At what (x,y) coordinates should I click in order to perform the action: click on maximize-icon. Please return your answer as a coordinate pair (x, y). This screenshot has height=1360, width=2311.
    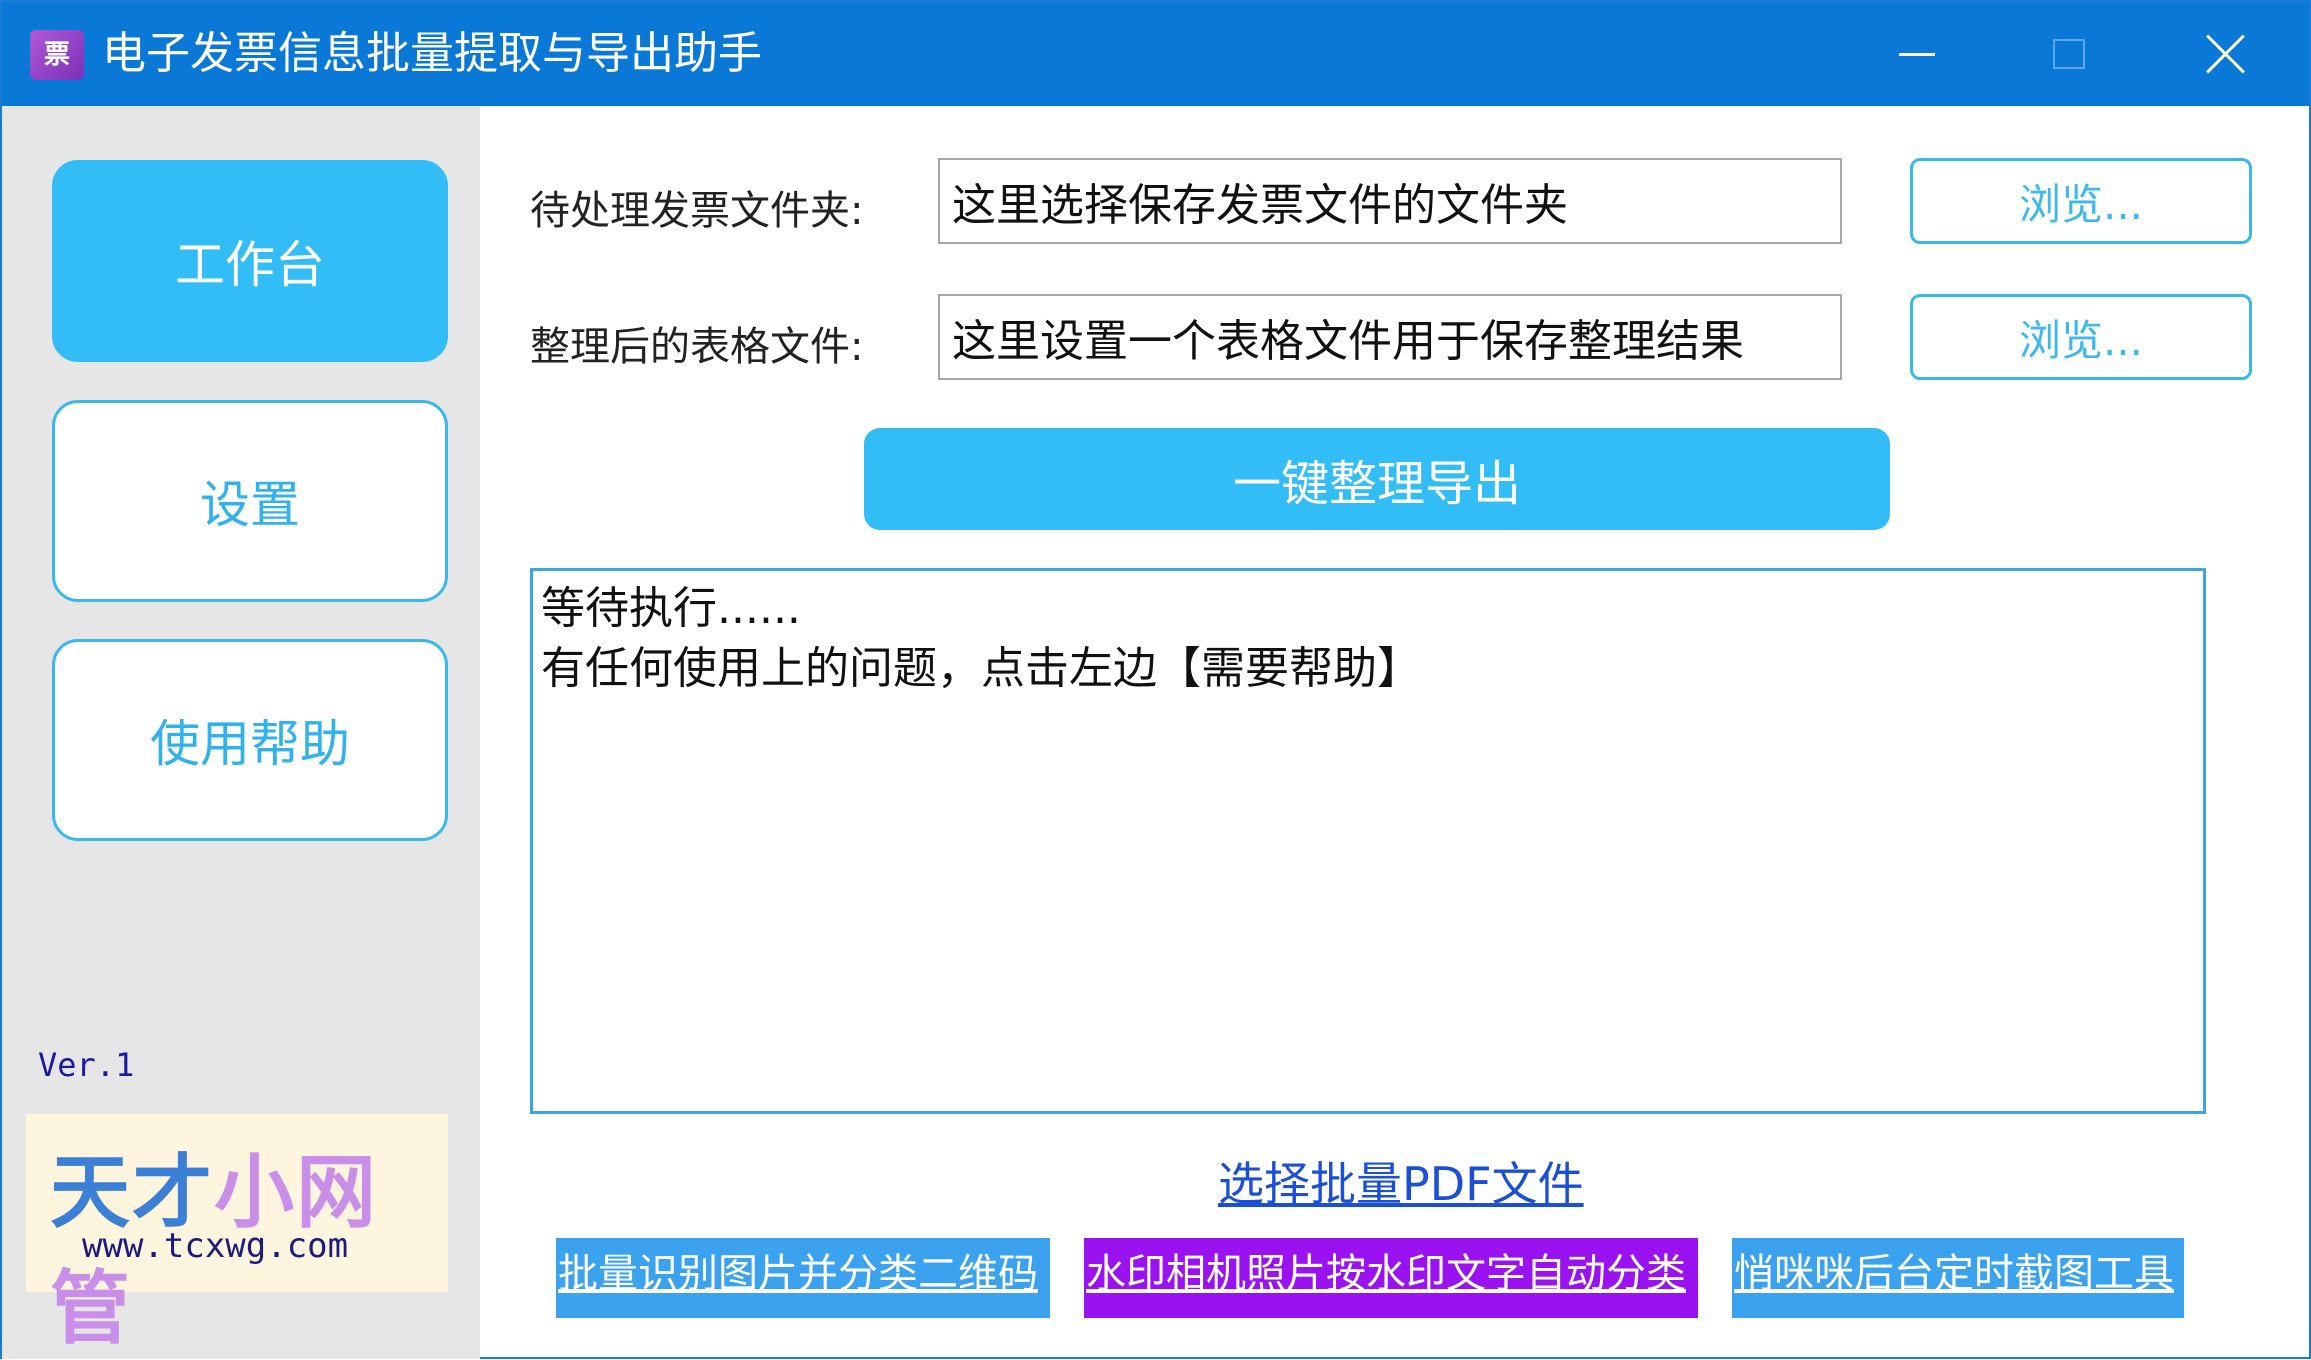
    Looking at the image, I should click on (2069, 54).